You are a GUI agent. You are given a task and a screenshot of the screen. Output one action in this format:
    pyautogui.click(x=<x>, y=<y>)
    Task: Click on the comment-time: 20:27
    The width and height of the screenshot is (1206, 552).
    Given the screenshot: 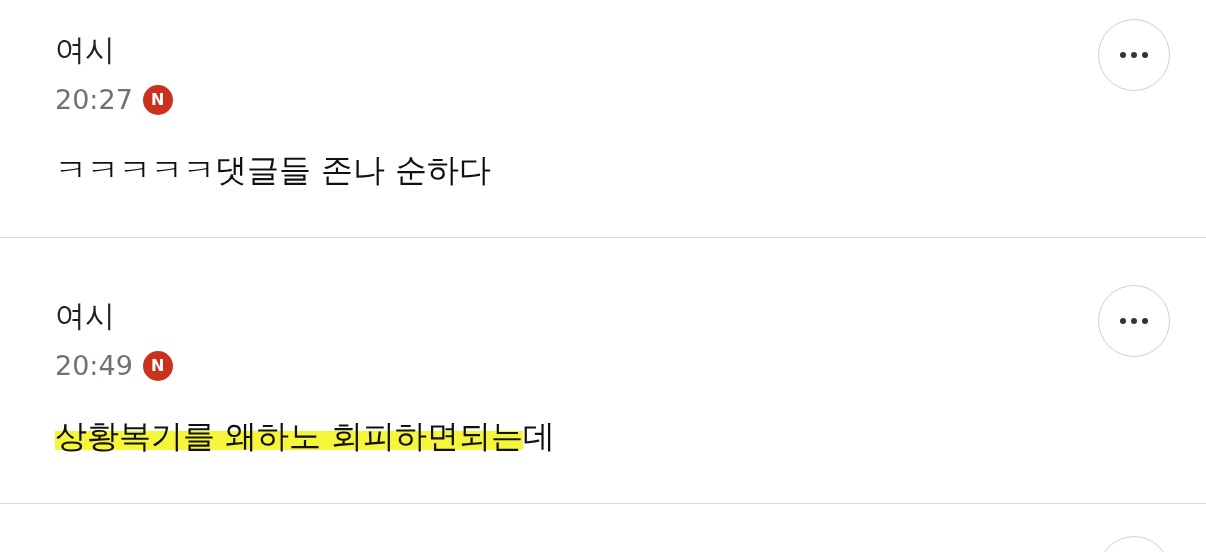 What is the action you would take?
    pyautogui.click(x=94, y=100)
    